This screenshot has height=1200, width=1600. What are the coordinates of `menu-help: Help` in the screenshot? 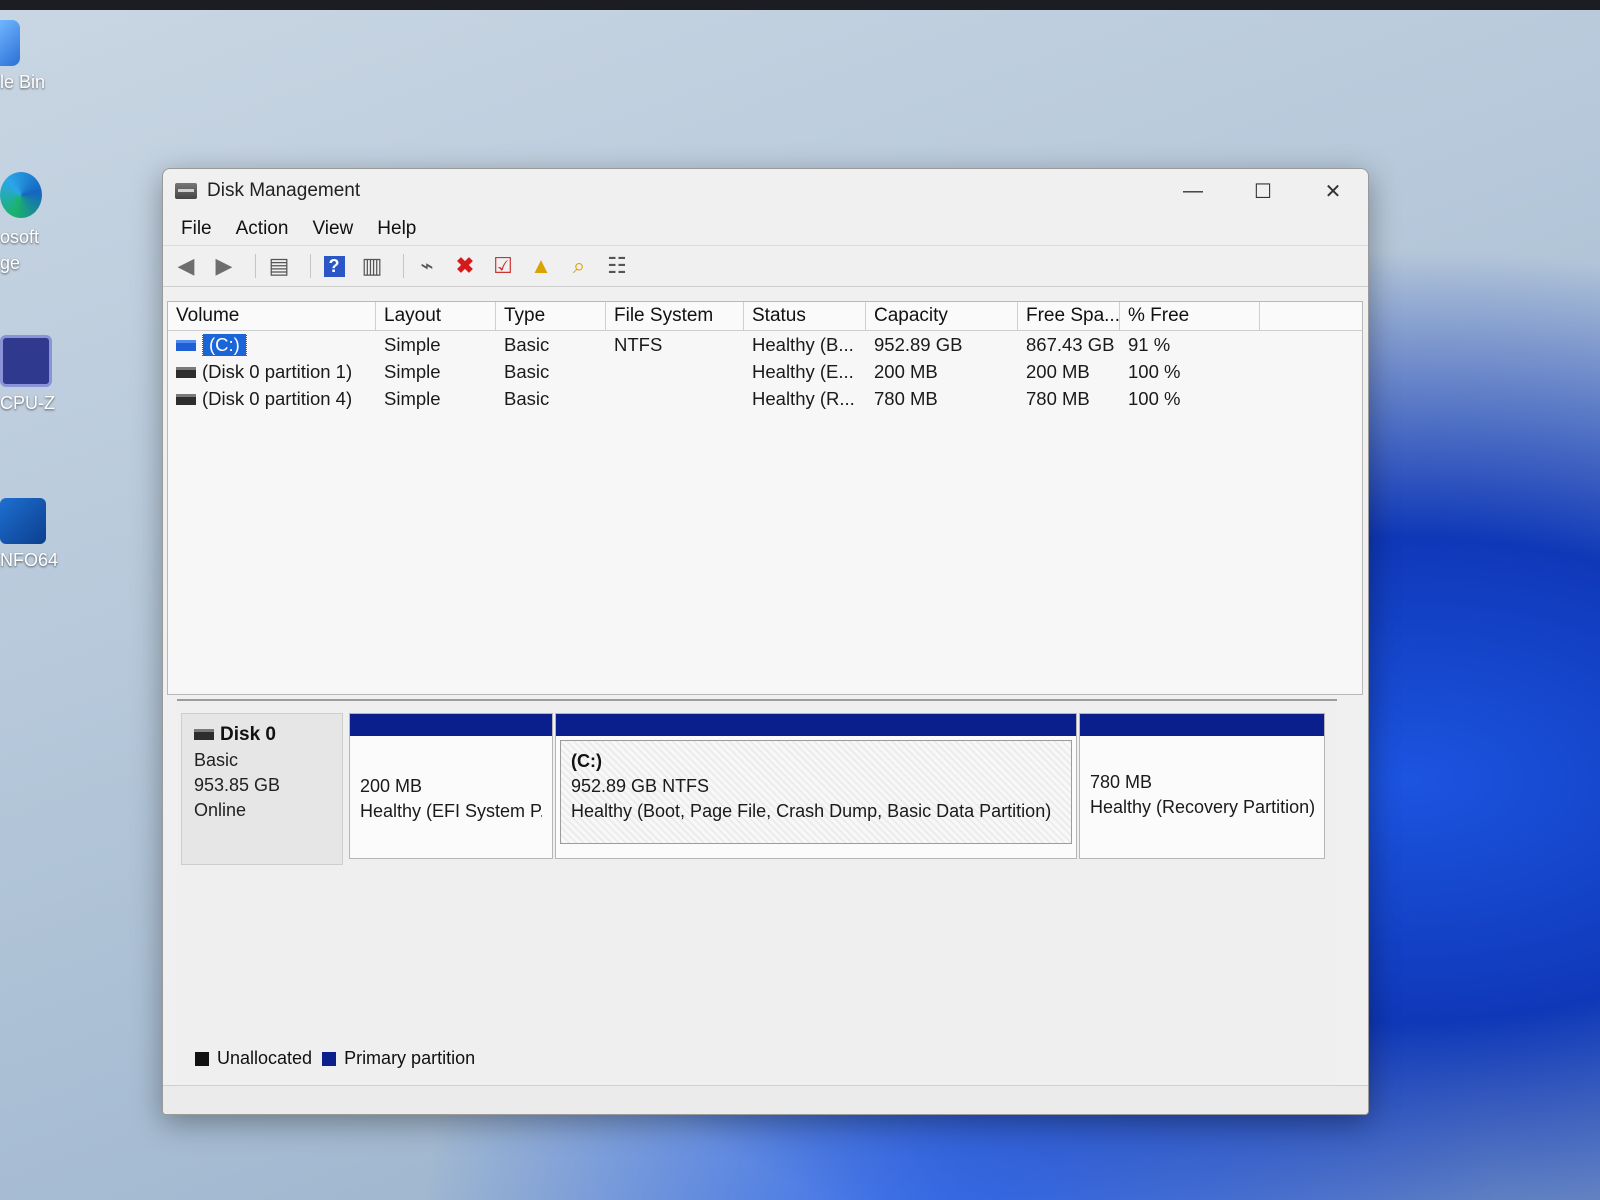 It's located at (396, 229).